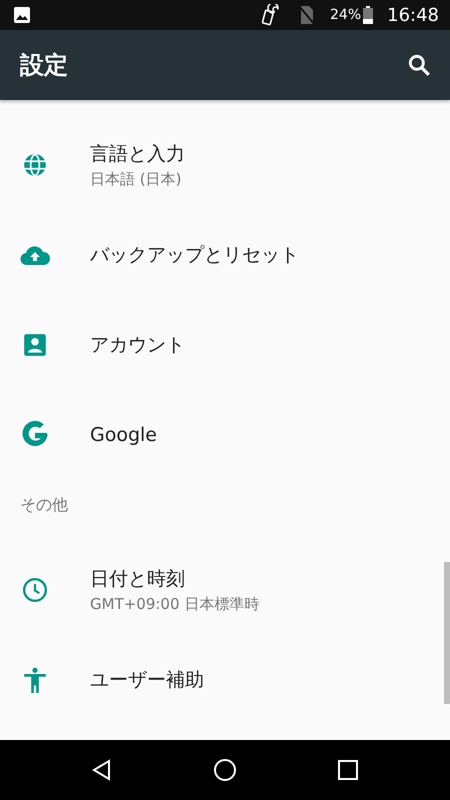  Describe the element at coordinates (44, 504) in the screenshot. I see `section-header: その他` at that location.